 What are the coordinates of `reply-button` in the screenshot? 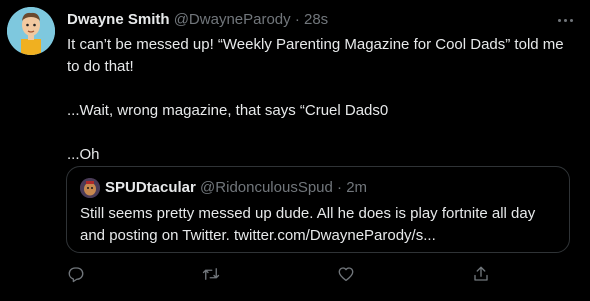 It's located at (76, 274).